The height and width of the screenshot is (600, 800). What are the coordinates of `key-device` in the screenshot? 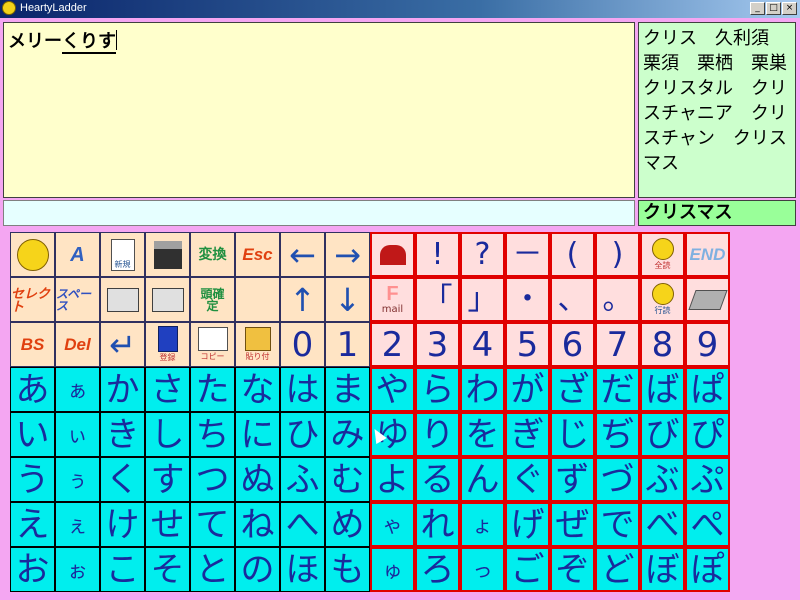 It's located at (707, 299).